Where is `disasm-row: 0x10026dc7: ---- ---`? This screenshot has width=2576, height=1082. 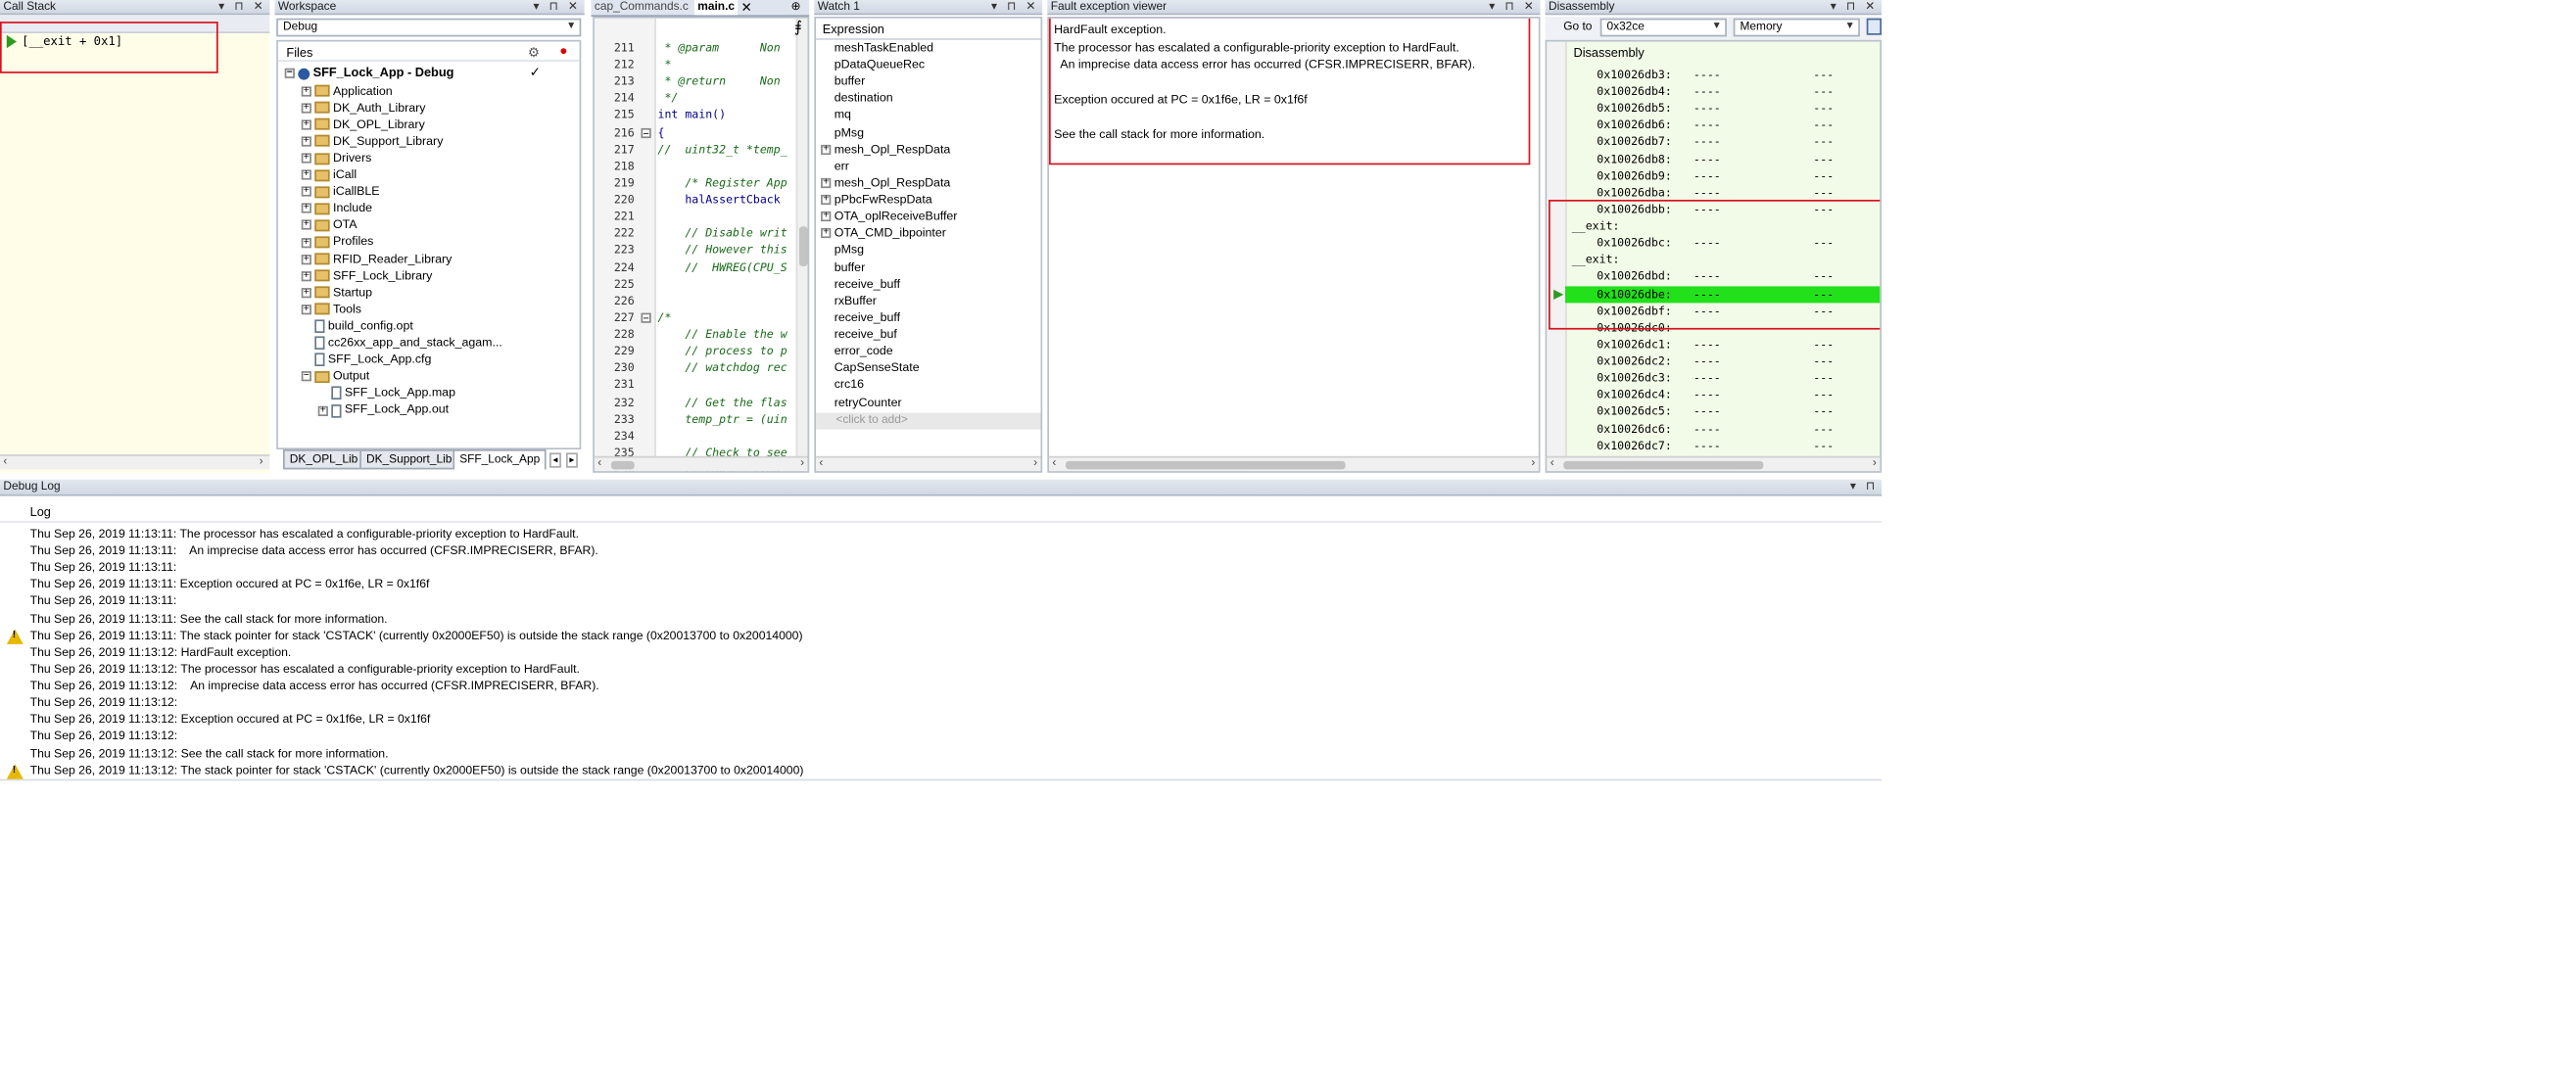
disasm-row: 0x10026dc7: ---- --- is located at coordinates (1714, 445).